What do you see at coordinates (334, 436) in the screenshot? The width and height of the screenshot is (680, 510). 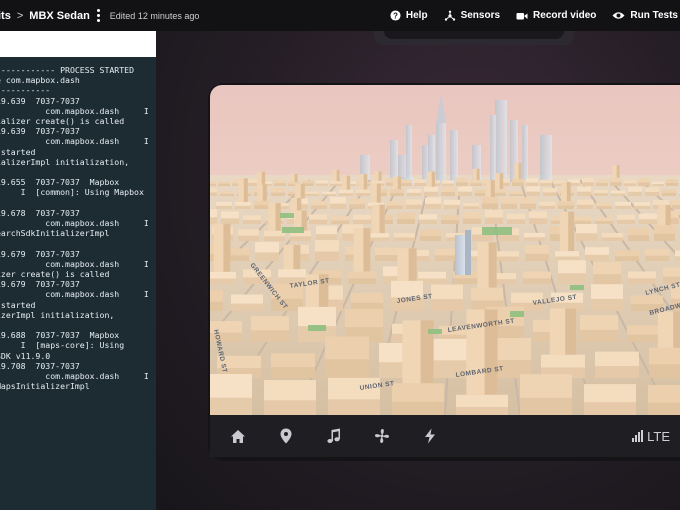 I see `music-button` at bounding box center [334, 436].